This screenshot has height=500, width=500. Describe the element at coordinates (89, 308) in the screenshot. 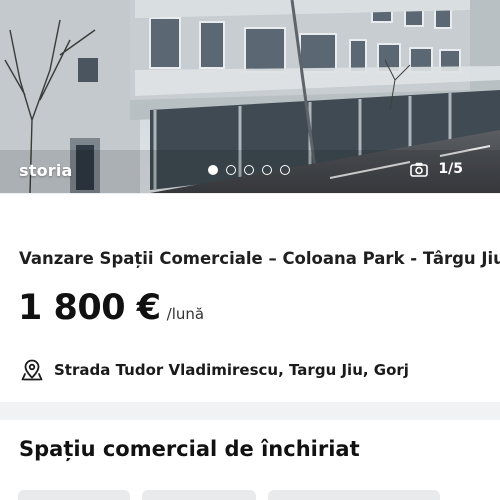

I see `price-value: 1 800 €` at that location.